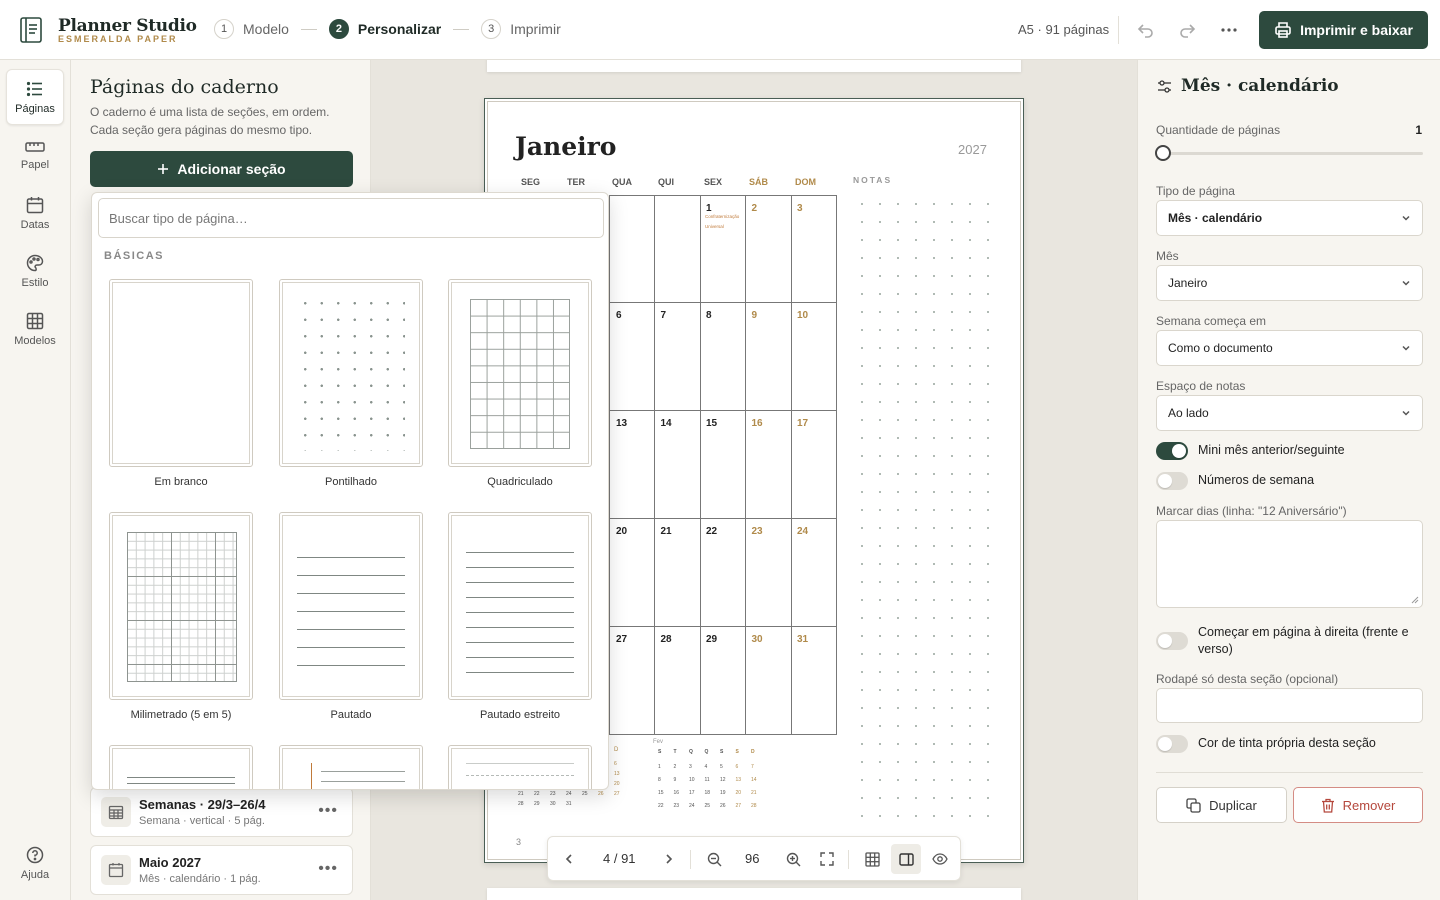  Describe the element at coordinates (1289, 348) in the screenshot. I see `week-start-select: Como o documento` at that location.